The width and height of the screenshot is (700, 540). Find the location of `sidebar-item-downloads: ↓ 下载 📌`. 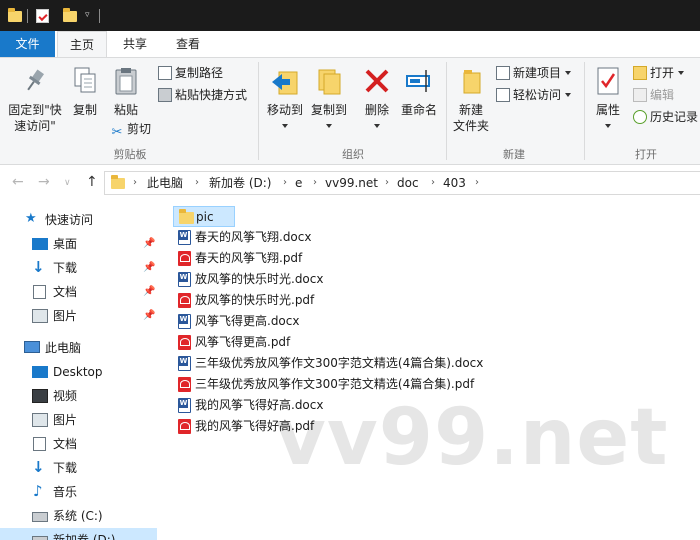

sidebar-item-downloads: ↓ 下载 📌 is located at coordinates (78, 268).